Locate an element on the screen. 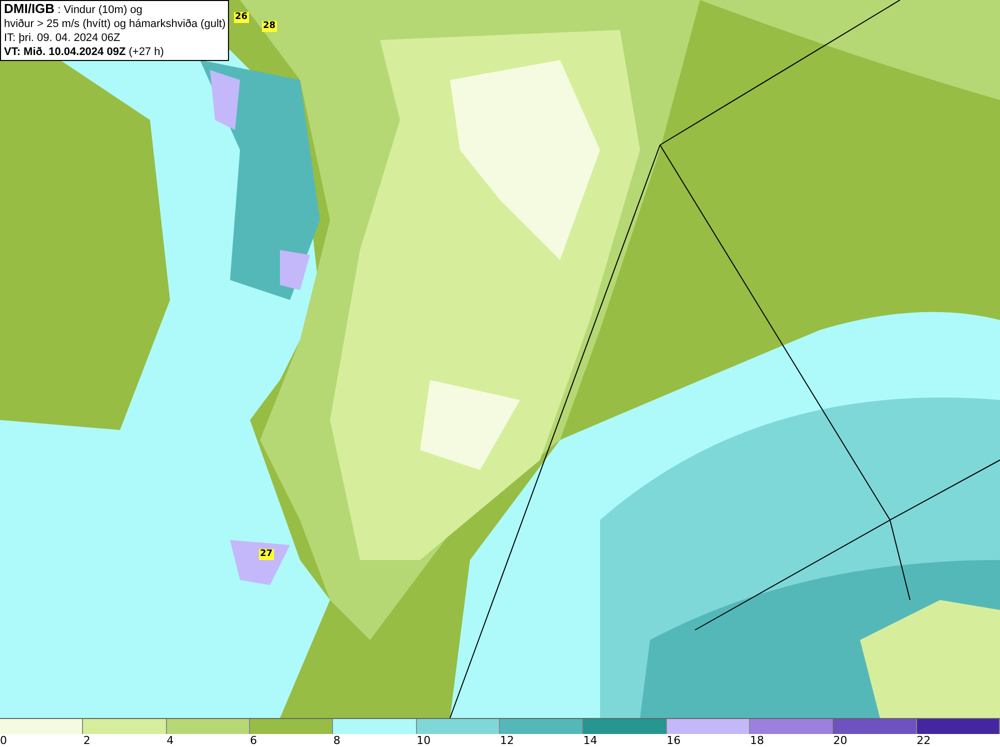  legend-tick-label: 2 is located at coordinates (86, 740).